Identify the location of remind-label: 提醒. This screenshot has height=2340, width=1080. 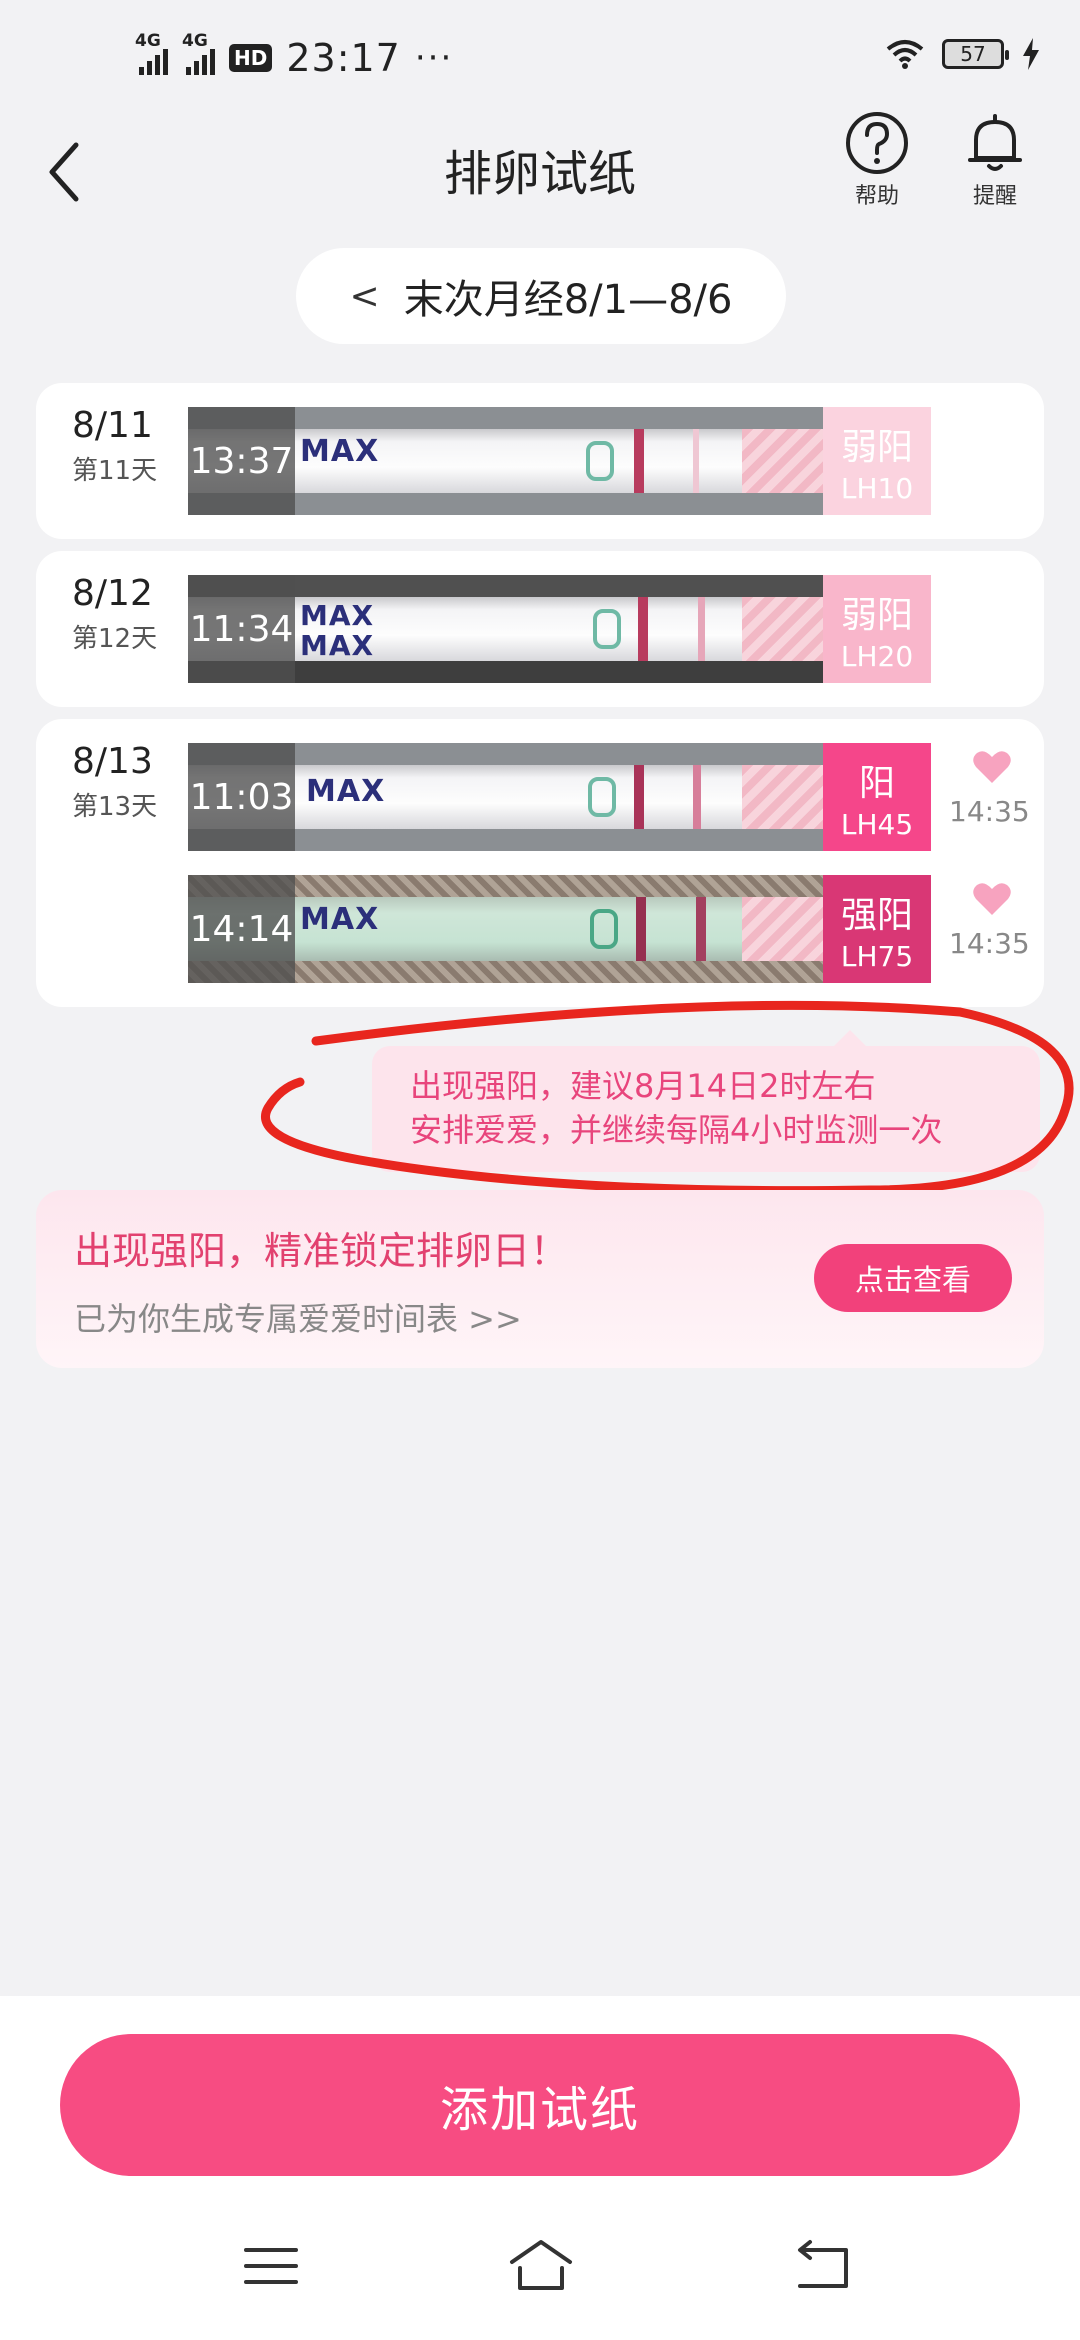
(994, 196).